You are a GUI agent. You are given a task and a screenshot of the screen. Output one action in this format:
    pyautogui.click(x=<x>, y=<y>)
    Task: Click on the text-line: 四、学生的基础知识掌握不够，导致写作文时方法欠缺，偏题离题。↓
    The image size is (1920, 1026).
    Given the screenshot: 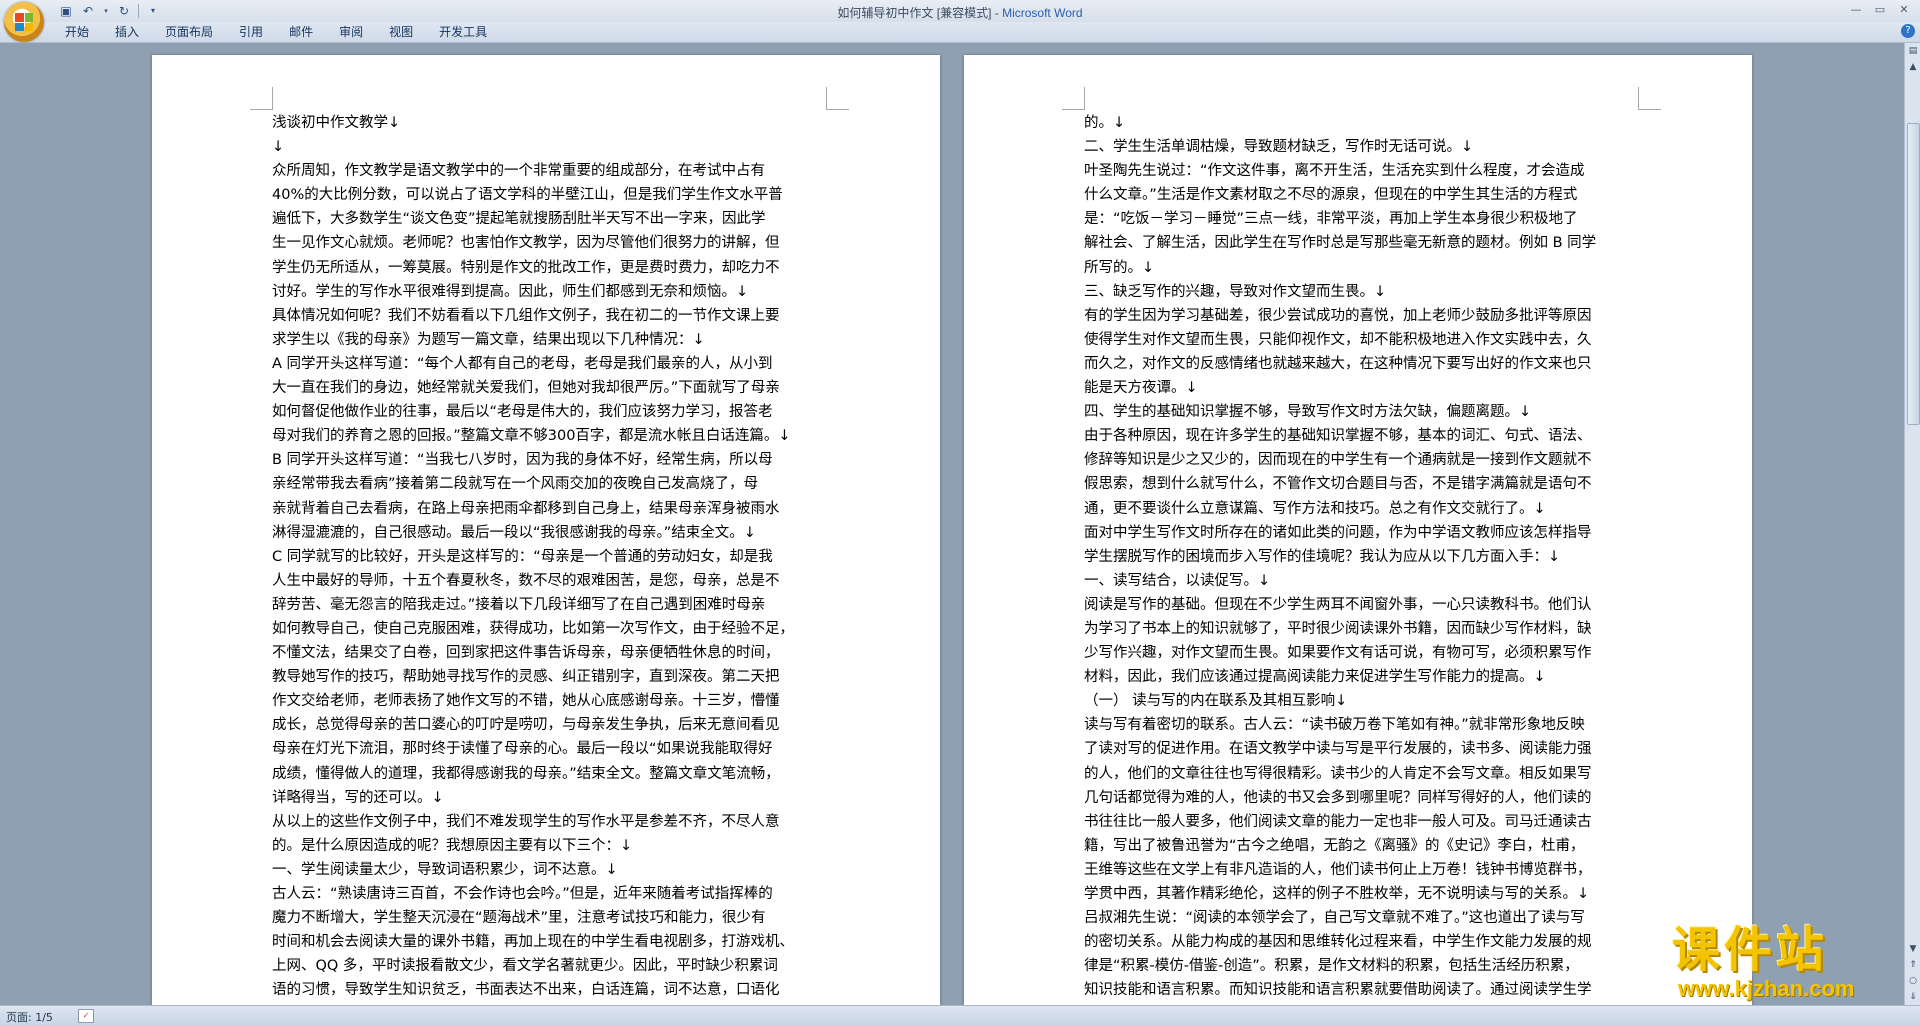 What is the action you would take?
    pyautogui.click(x=1308, y=412)
    